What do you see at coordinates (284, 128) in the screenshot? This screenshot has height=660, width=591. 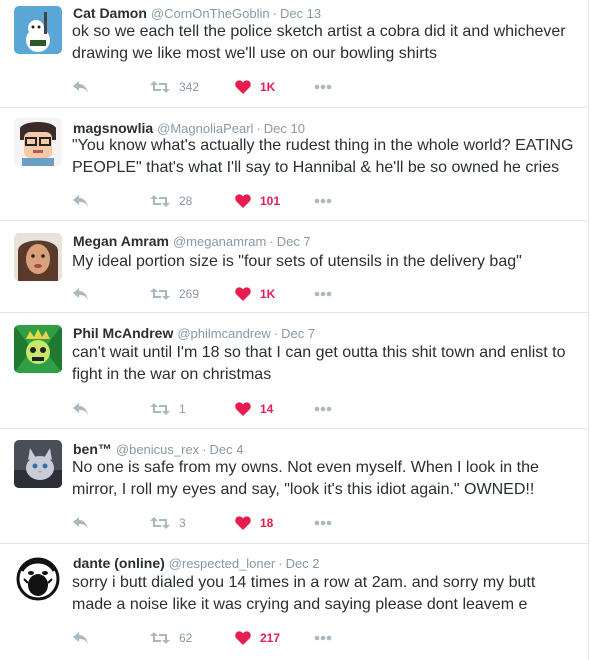 I see `timestamp: Dec 10` at bounding box center [284, 128].